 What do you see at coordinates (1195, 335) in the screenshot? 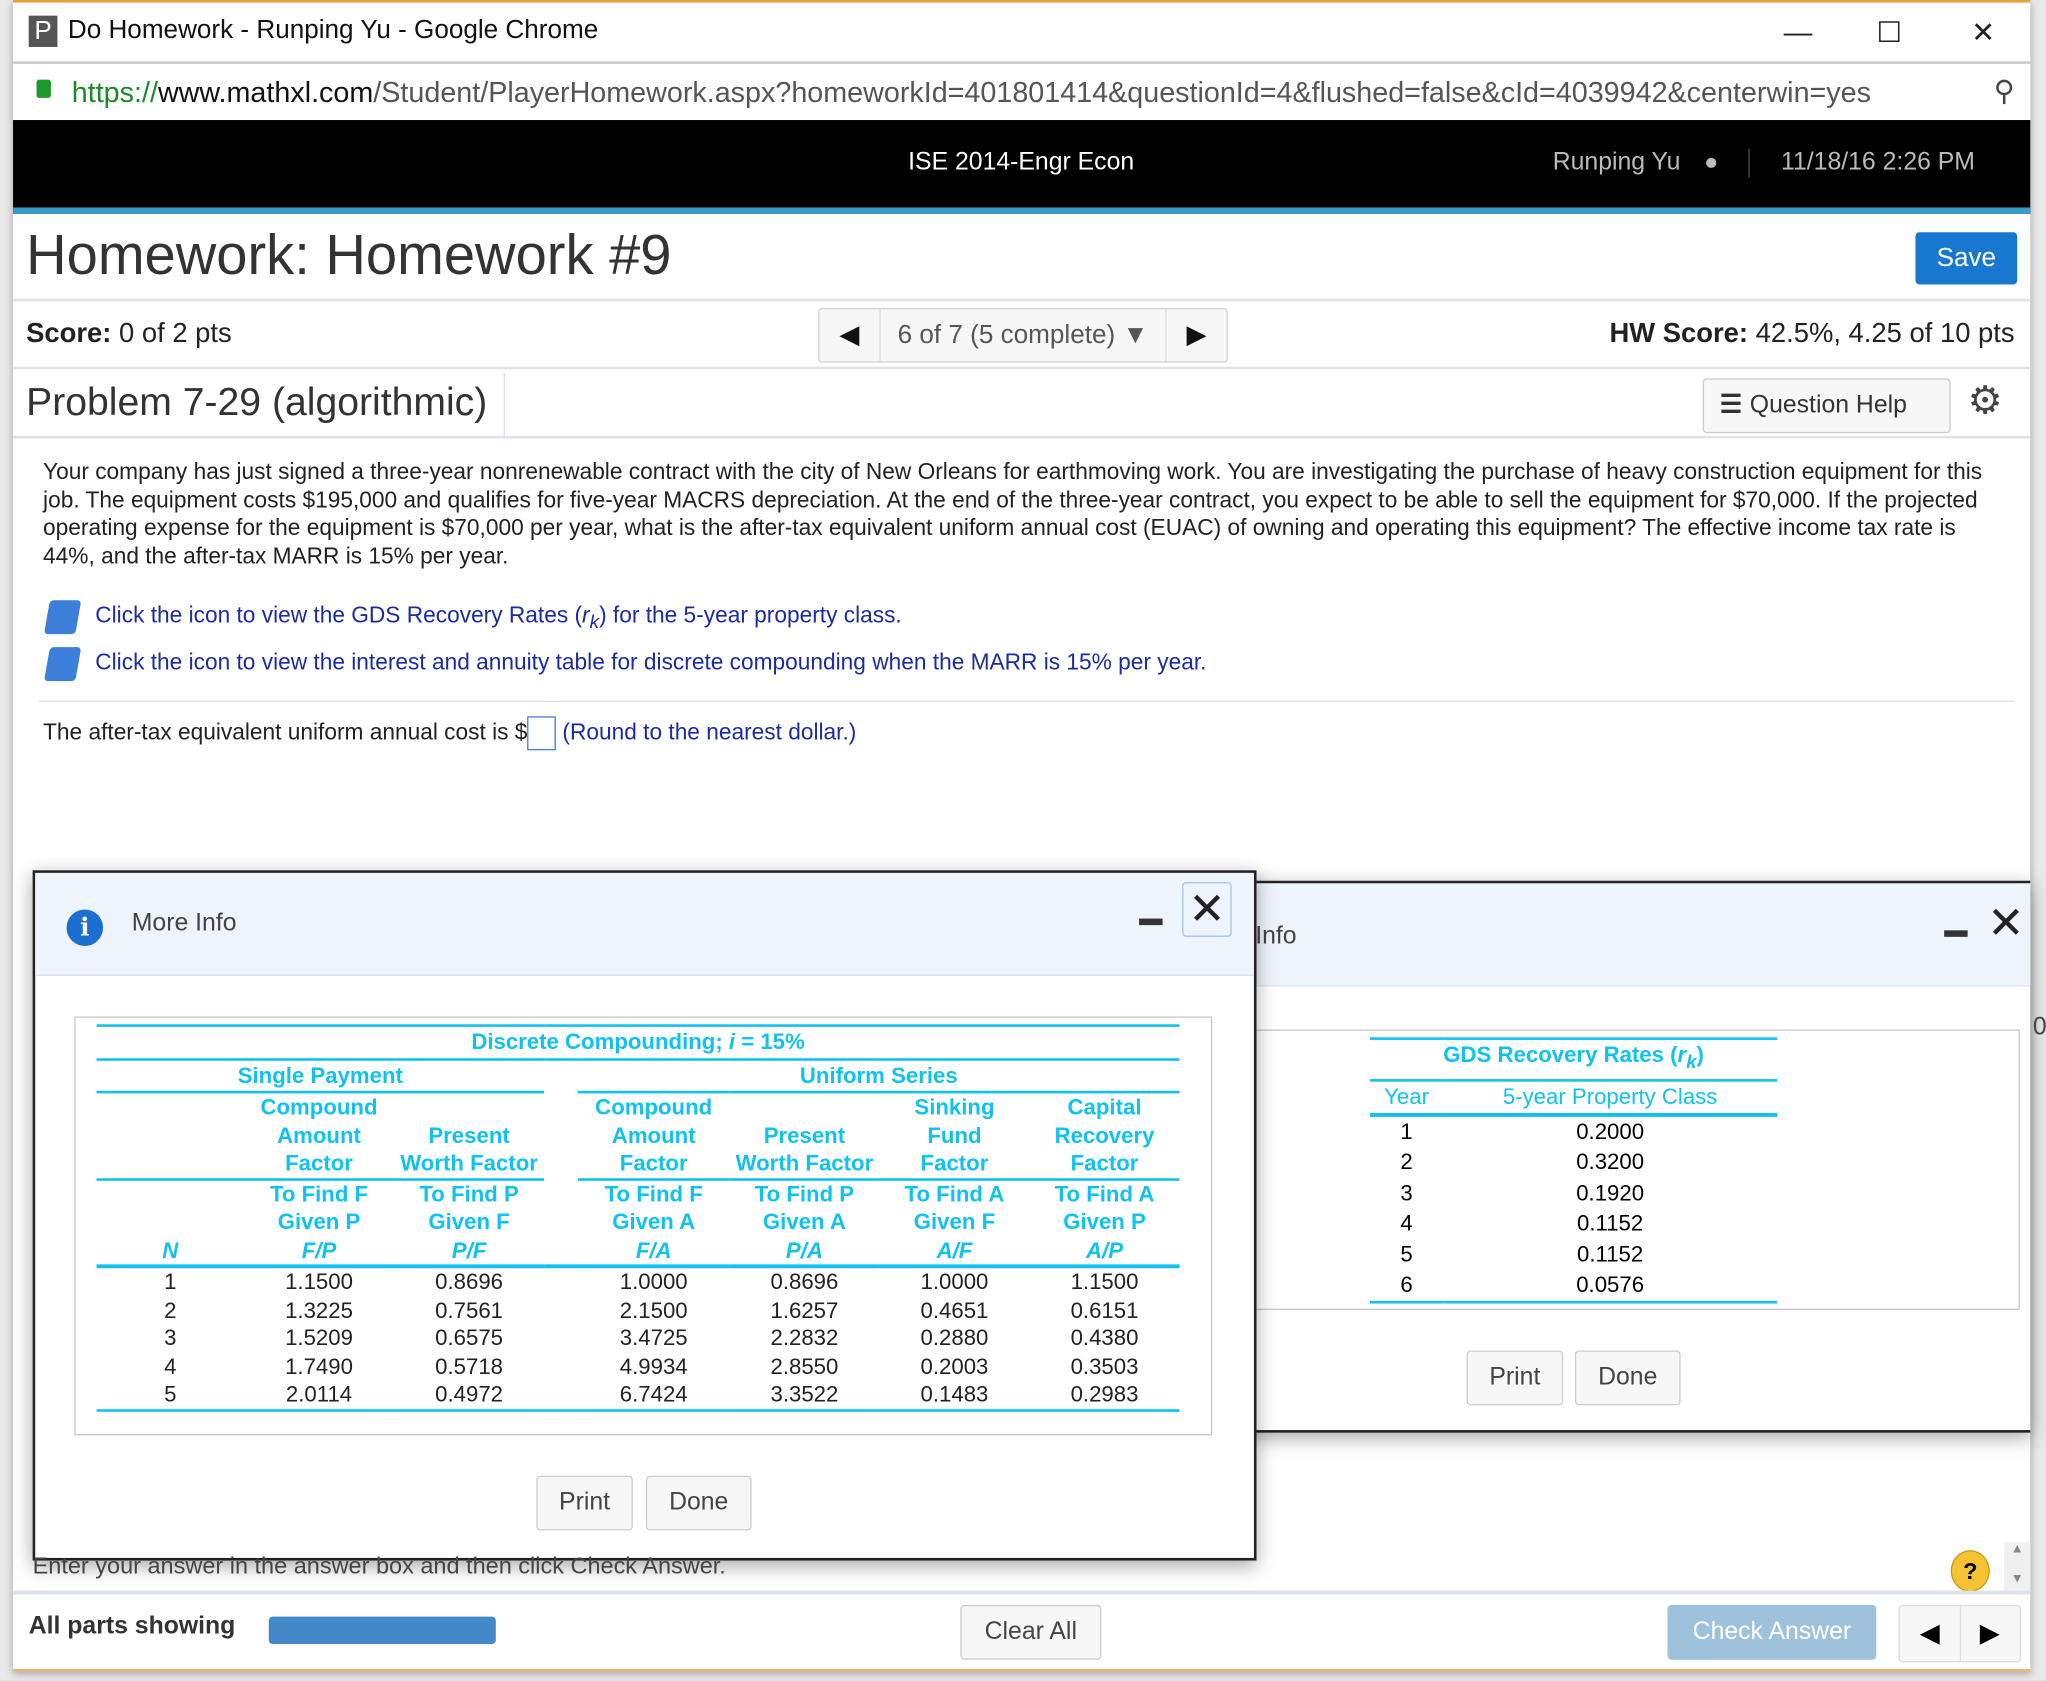
I see `next-question-button: ▶` at bounding box center [1195, 335].